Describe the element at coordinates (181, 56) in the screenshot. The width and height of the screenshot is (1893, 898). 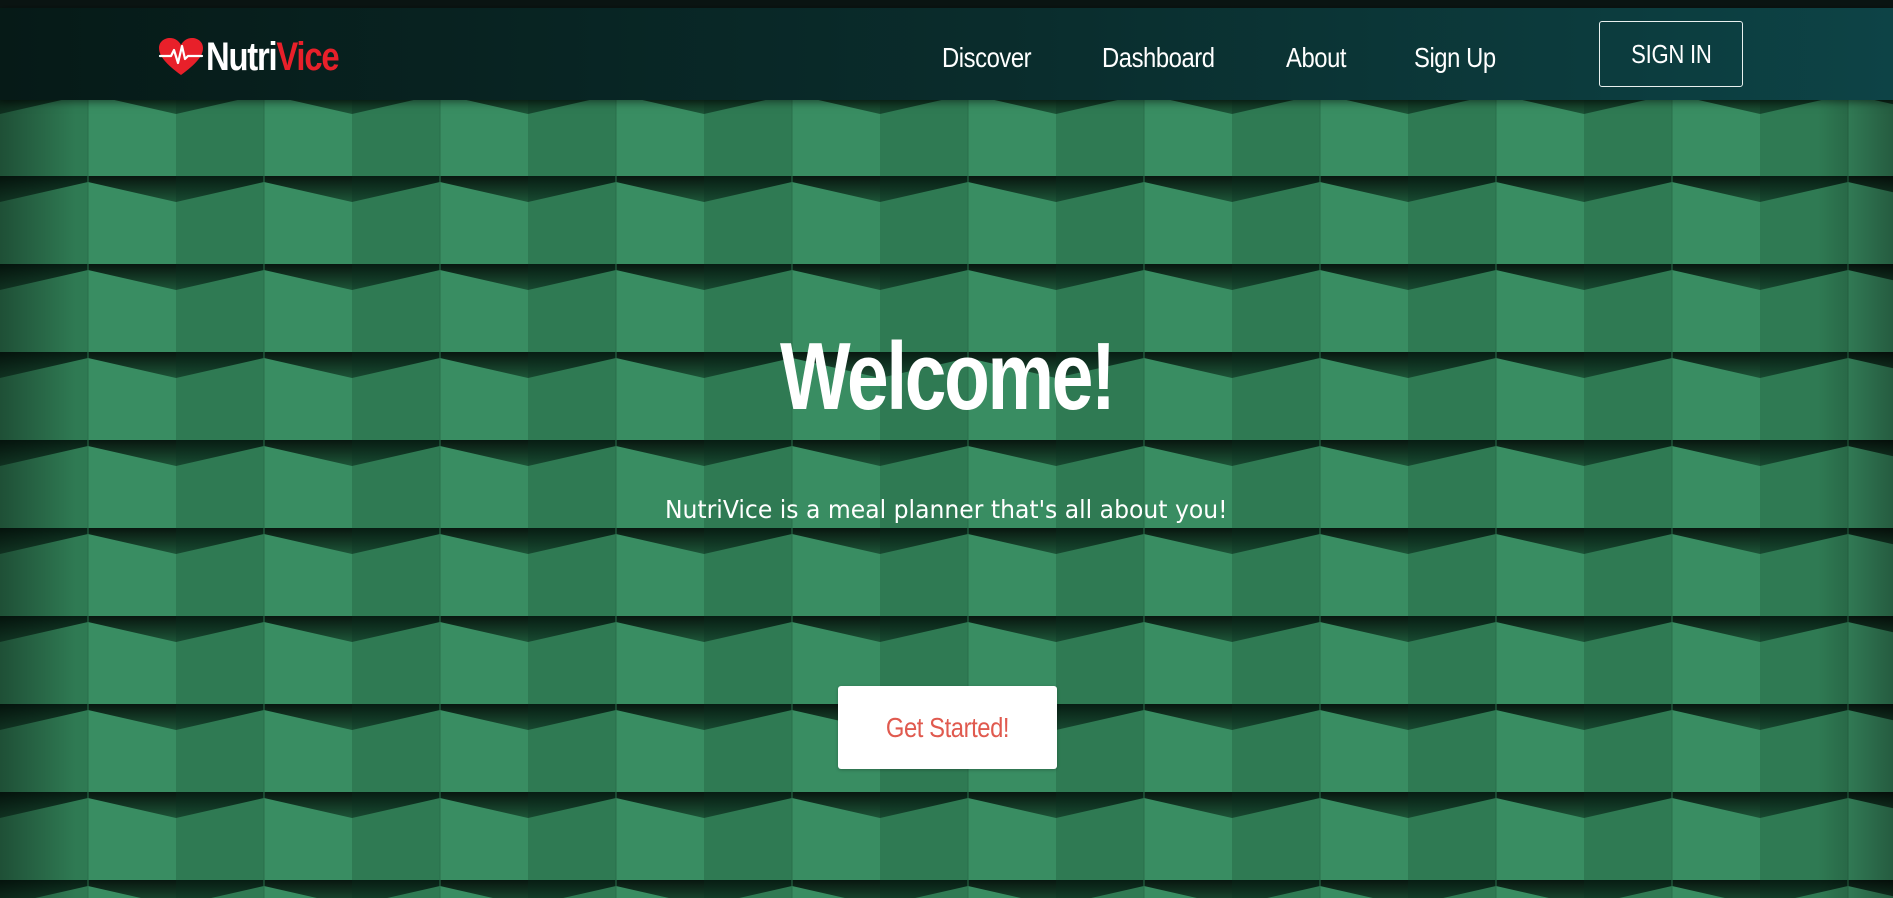
I see `heart-pulse-icon` at that location.